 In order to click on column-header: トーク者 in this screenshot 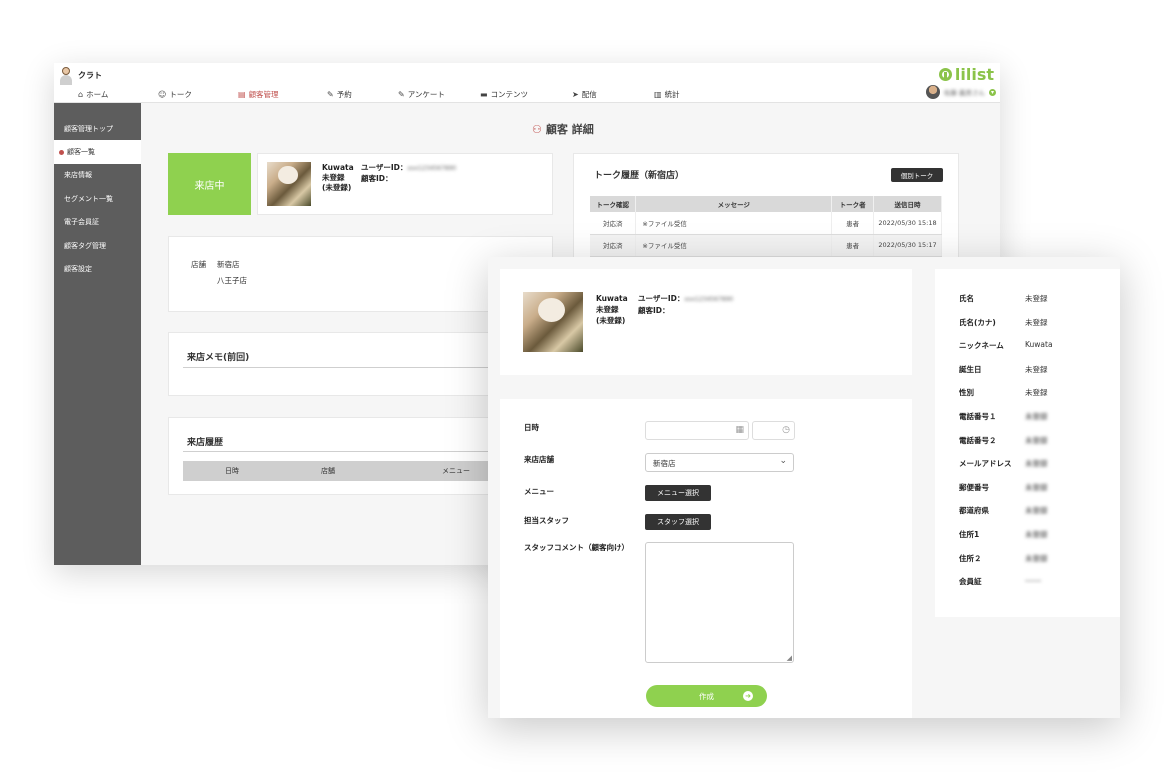, I will do `click(853, 204)`.